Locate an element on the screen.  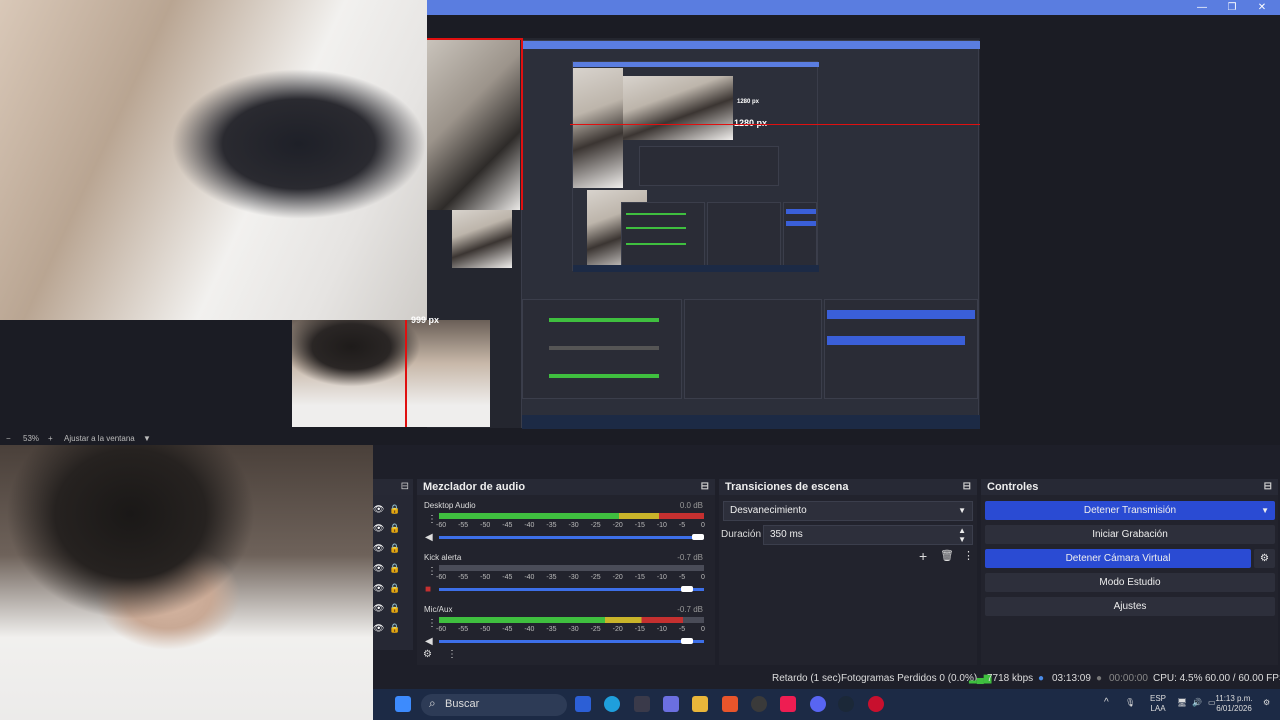
stepper-down-icon: ▼ is located at coordinates (962, 540).